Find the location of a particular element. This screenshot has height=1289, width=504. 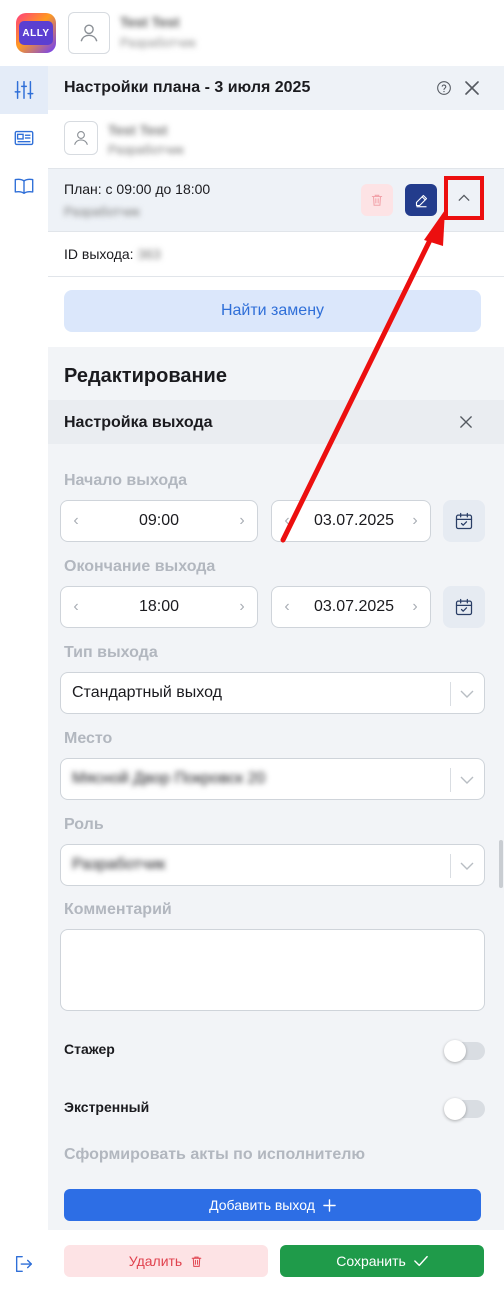

top-user-role: Разработчик is located at coordinates (158, 42).